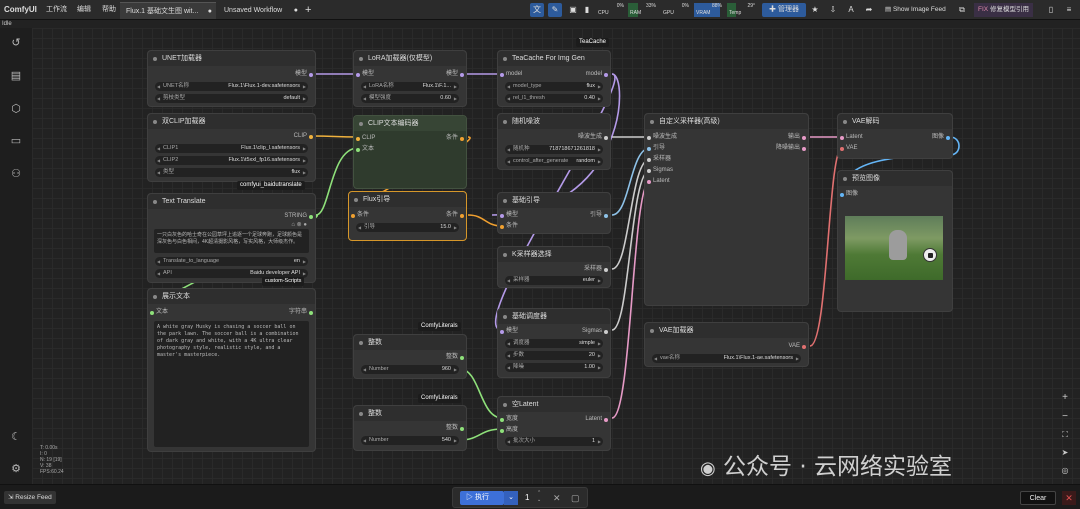  Describe the element at coordinates (231, 172) in the screenshot. I see `widget-clip-type: 类型flux` at that location.